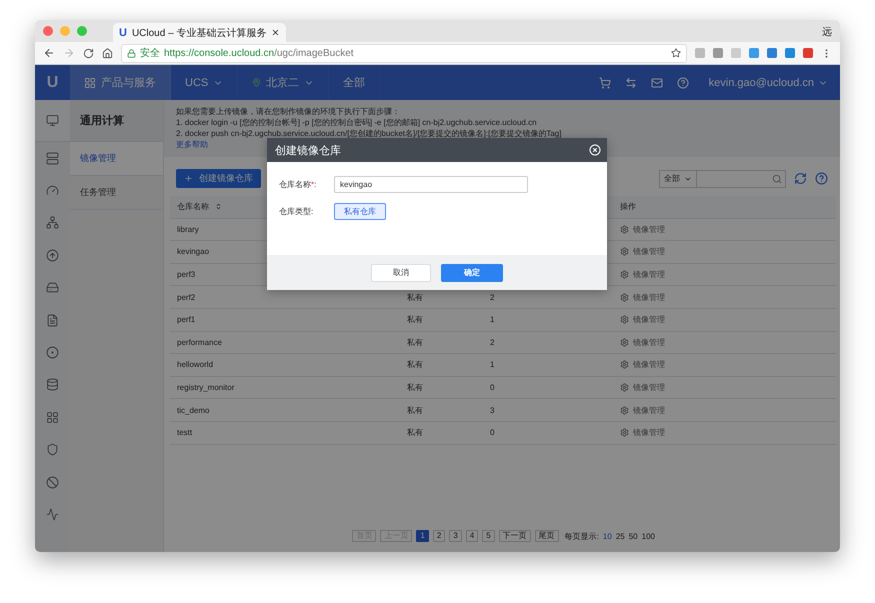 The width and height of the screenshot is (875, 603). Describe the element at coordinates (52, 223) in the screenshot. I see `network-icon` at that location.